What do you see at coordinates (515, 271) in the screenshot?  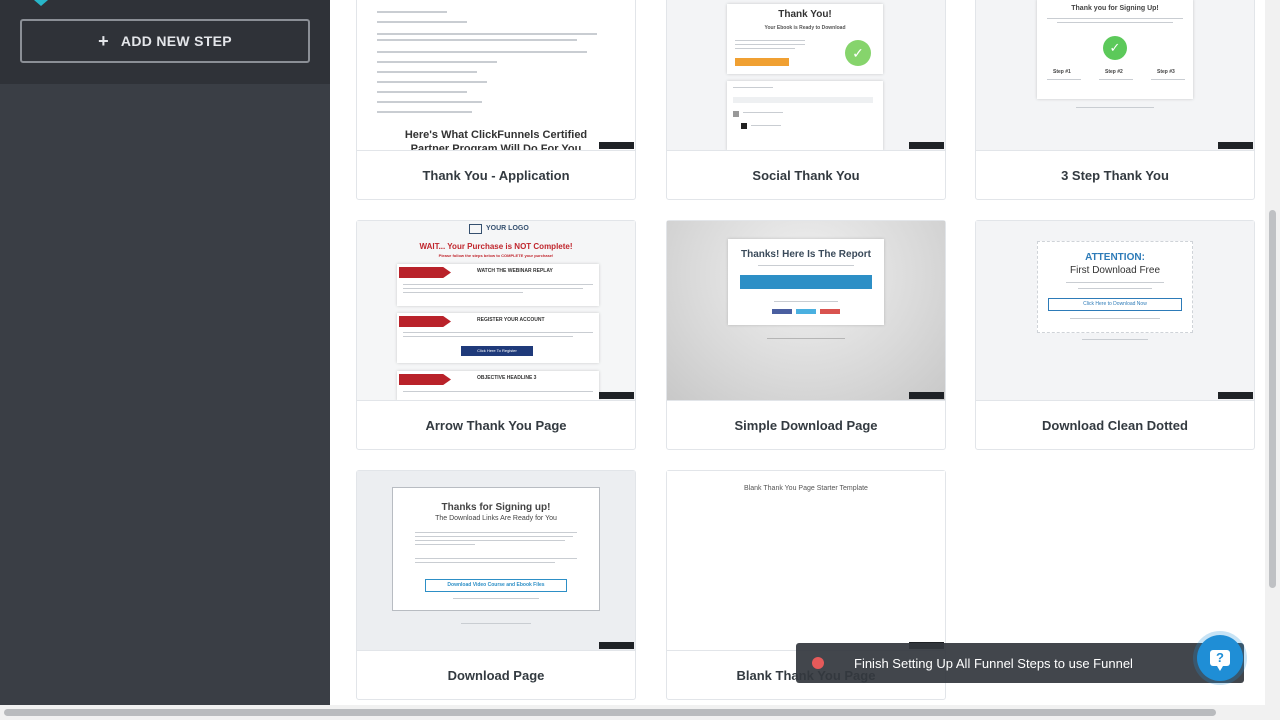 I see `preview-row-title: WATCH THE WEBINAR REPLAY` at bounding box center [515, 271].